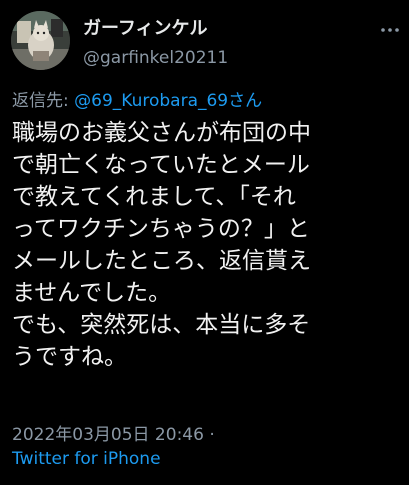 The width and height of the screenshot is (409, 485). What do you see at coordinates (155, 58) in the screenshot?
I see `user-handle: @garfinkel20211` at bounding box center [155, 58].